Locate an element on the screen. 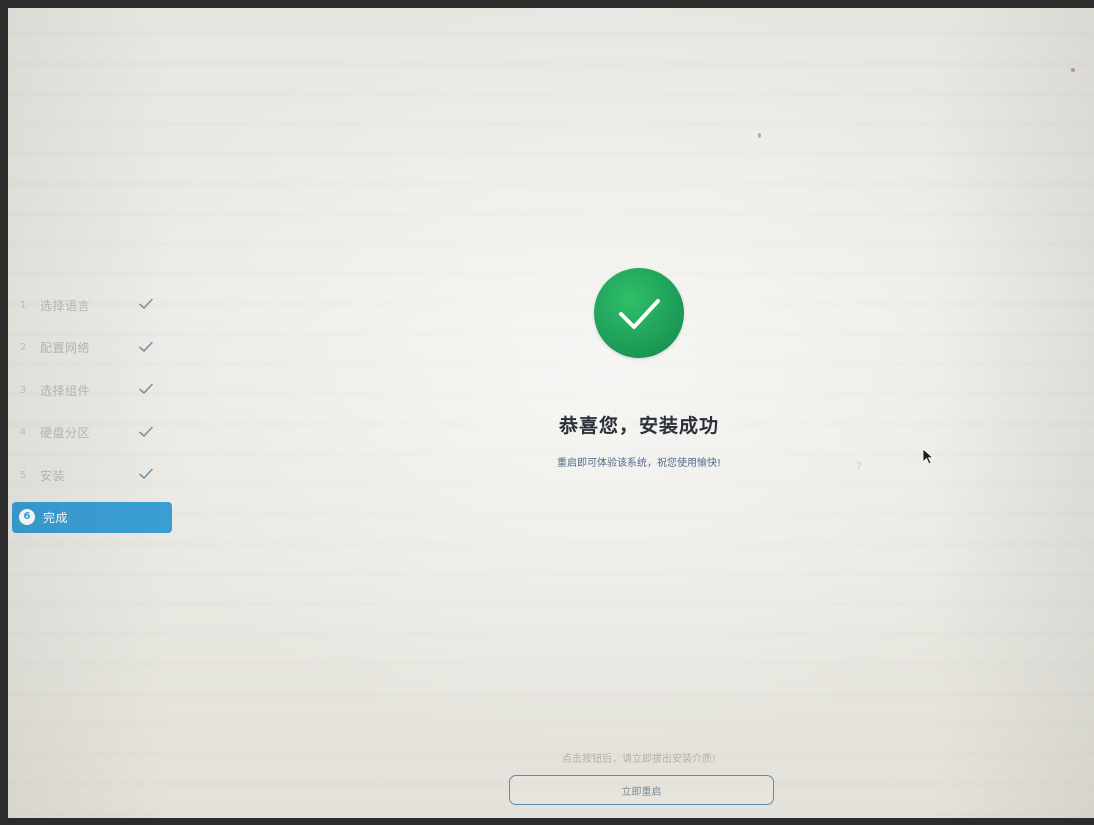 The image size is (1094, 825). step-disk-partition: 4 硬盘分区 is located at coordinates (92, 433).